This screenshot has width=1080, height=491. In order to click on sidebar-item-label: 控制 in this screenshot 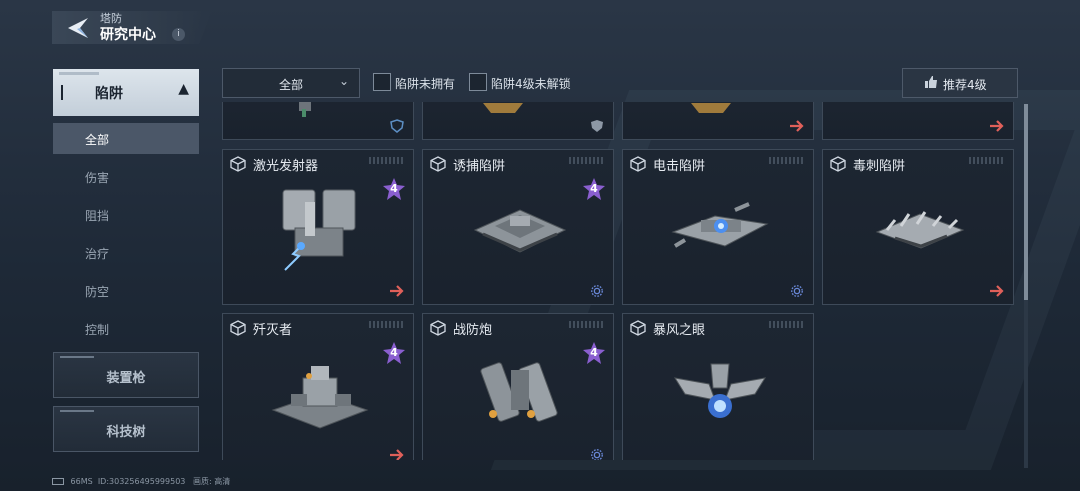, I will do `click(97, 330)`.